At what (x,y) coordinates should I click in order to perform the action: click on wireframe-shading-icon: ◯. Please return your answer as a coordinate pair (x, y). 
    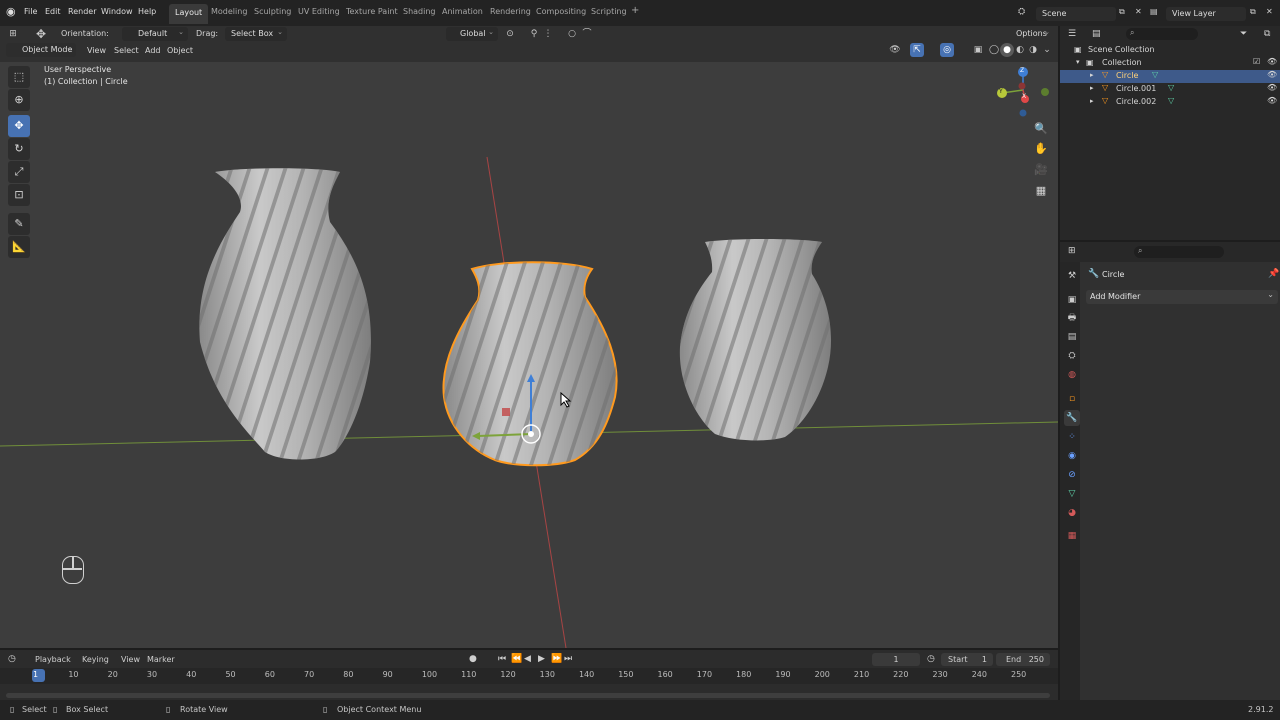
    Looking at the image, I should click on (994, 50).